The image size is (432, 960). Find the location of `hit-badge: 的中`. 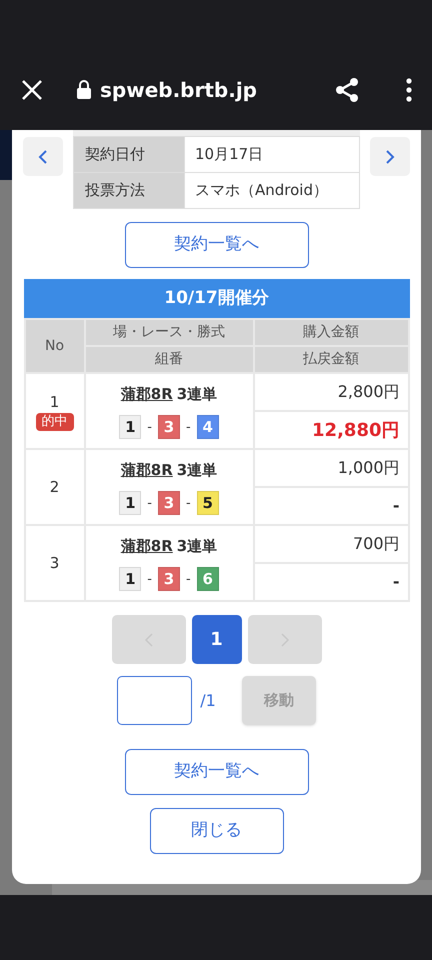

hit-badge: 的中 is located at coordinates (55, 422).